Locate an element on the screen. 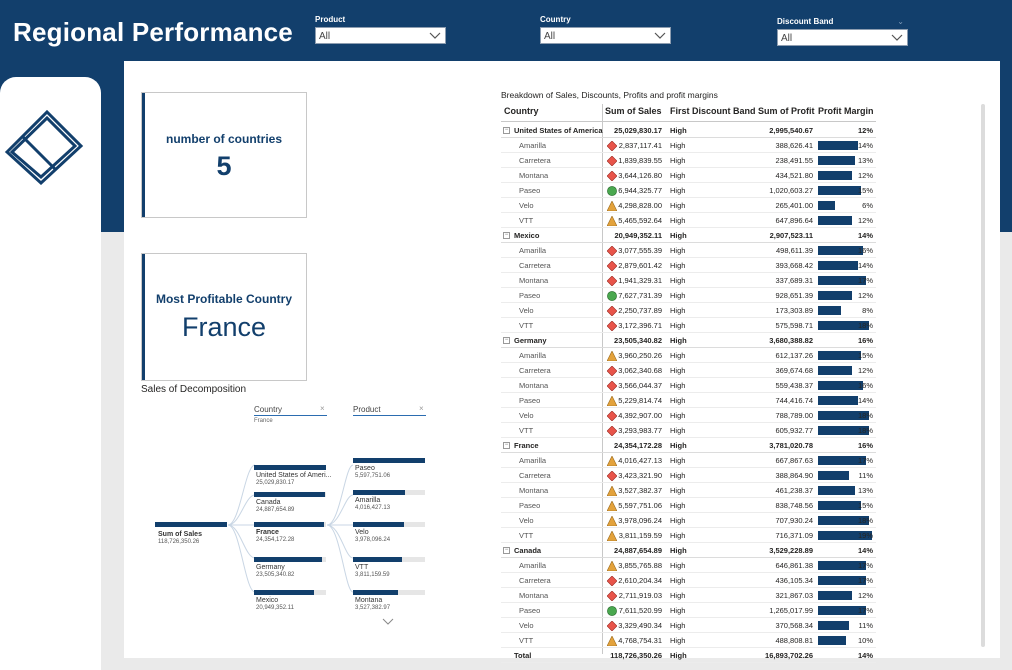 Image resolution: width=1012 pixels, height=670 pixels. col-header-country: Country is located at coordinates (521, 111).